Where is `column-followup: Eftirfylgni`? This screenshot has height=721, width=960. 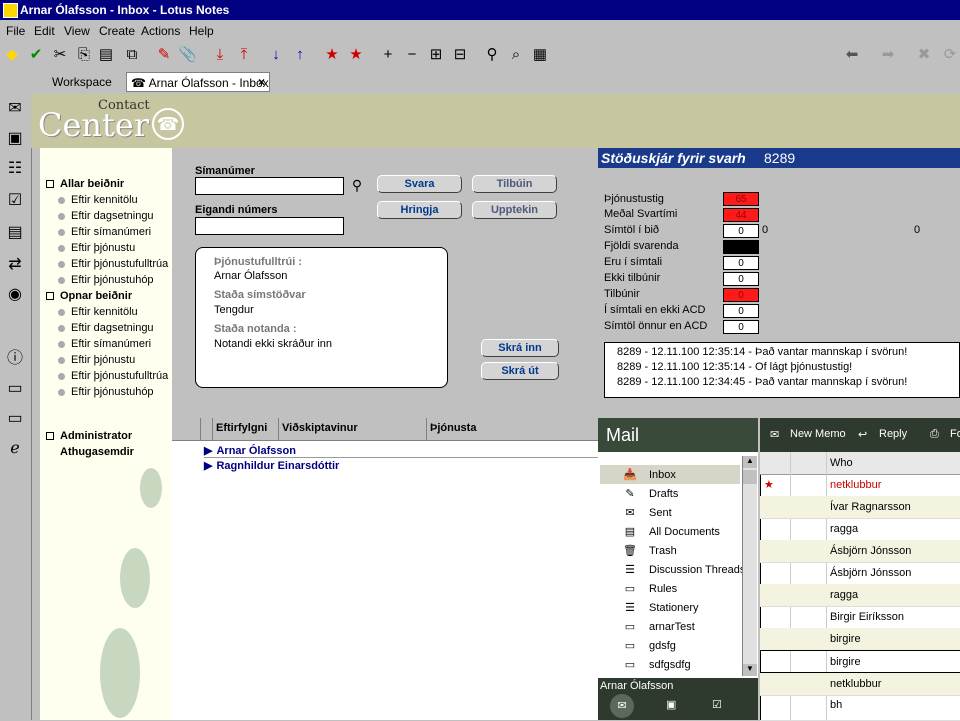 column-followup: Eftirfylgni is located at coordinates (241, 428).